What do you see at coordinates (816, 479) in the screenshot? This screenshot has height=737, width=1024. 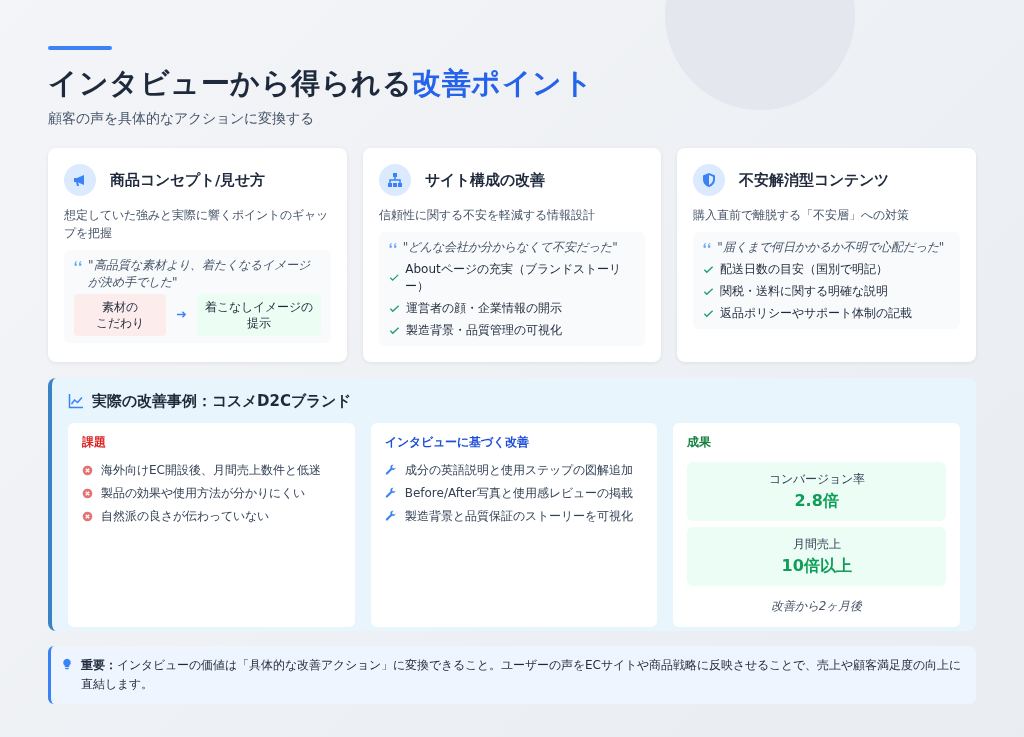 I see `metric-label: コンバージョン率` at bounding box center [816, 479].